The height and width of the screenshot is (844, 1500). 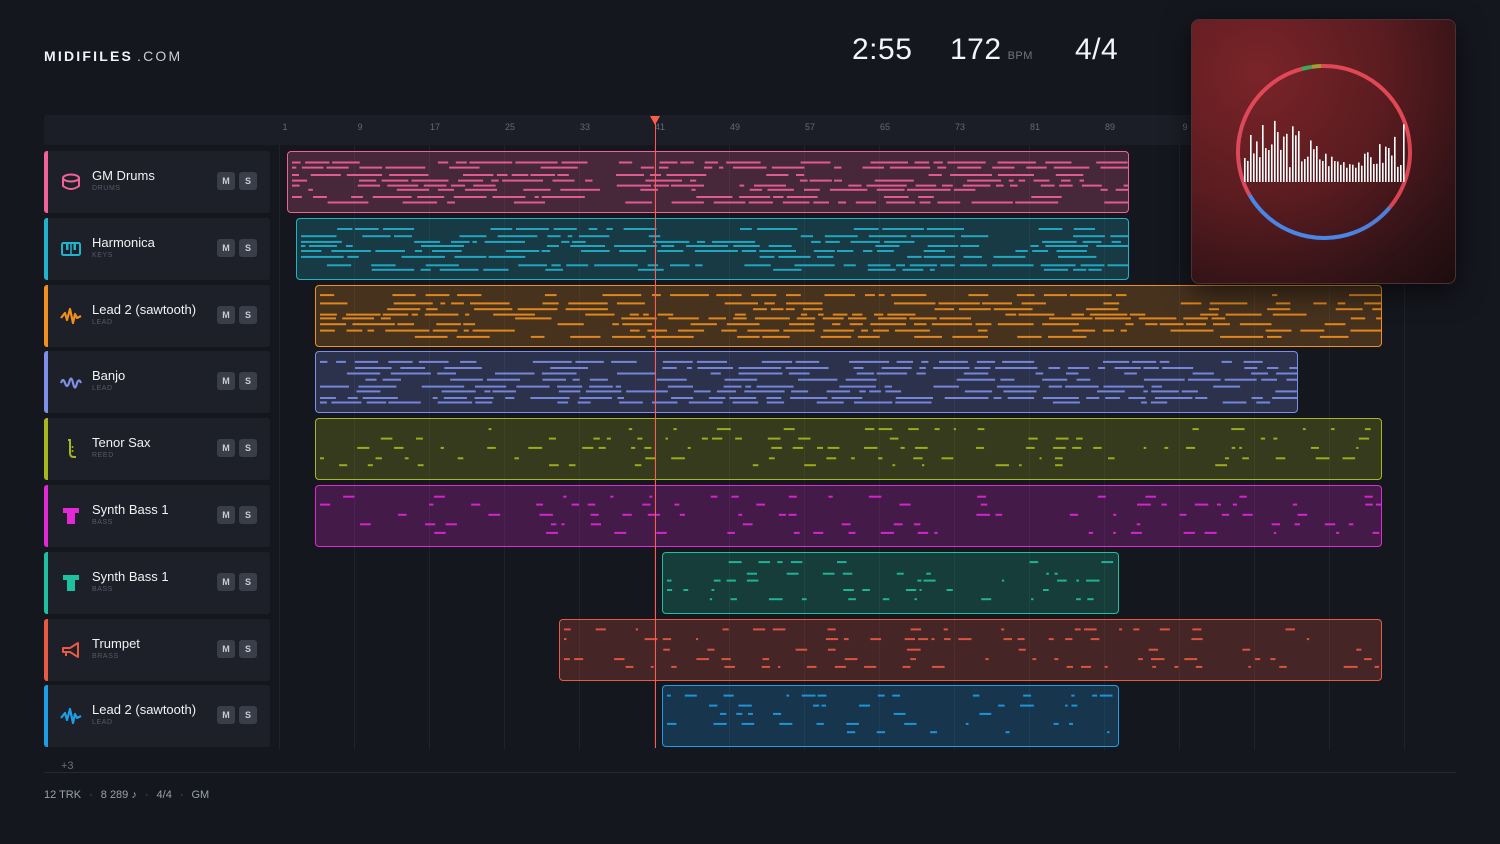 I want to click on bar-gridline, so click(x=279, y=447).